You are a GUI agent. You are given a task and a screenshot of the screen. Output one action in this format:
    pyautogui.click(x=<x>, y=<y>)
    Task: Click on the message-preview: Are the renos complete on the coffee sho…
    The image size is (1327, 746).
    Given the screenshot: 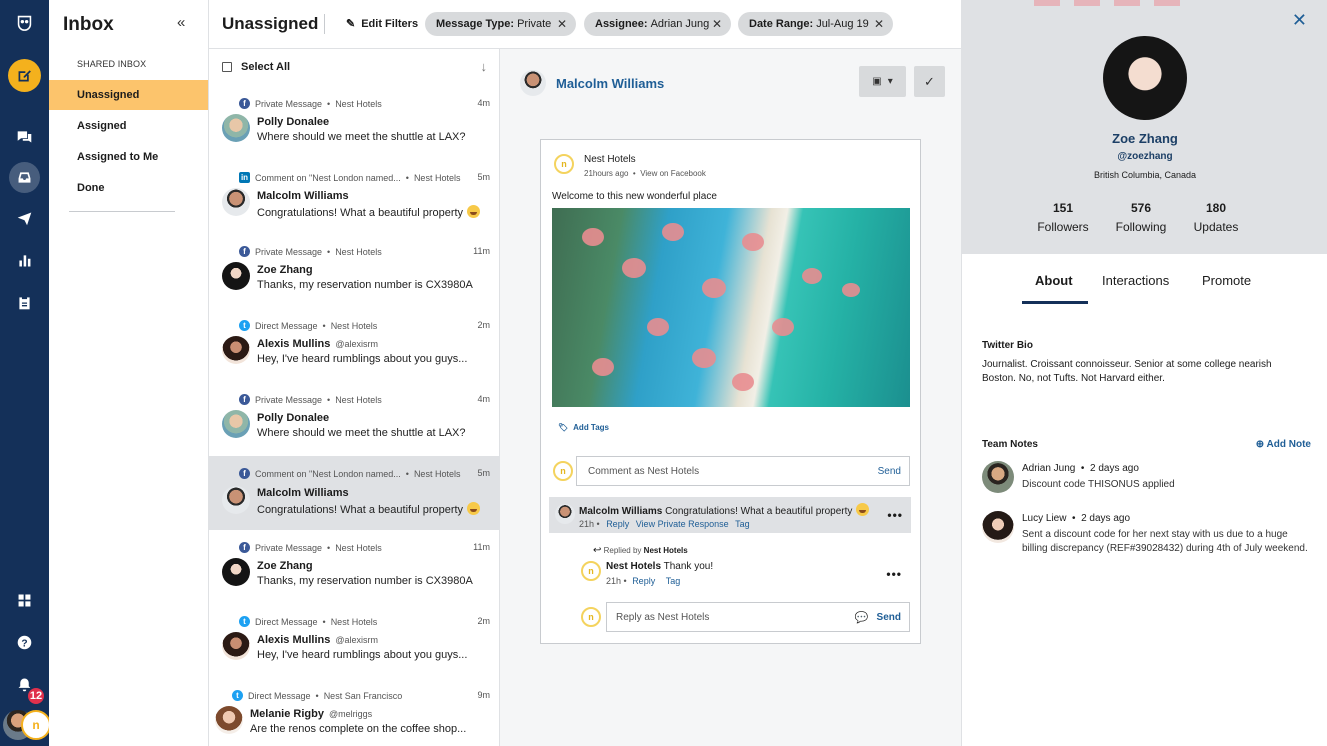 What is the action you would take?
    pyautogui.click(x=358, y=729)
    